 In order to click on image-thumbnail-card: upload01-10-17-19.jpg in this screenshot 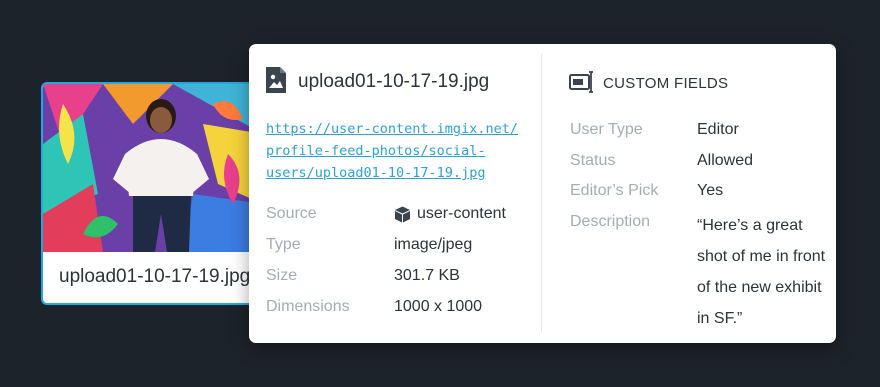, I will do `click(152, 193)`.